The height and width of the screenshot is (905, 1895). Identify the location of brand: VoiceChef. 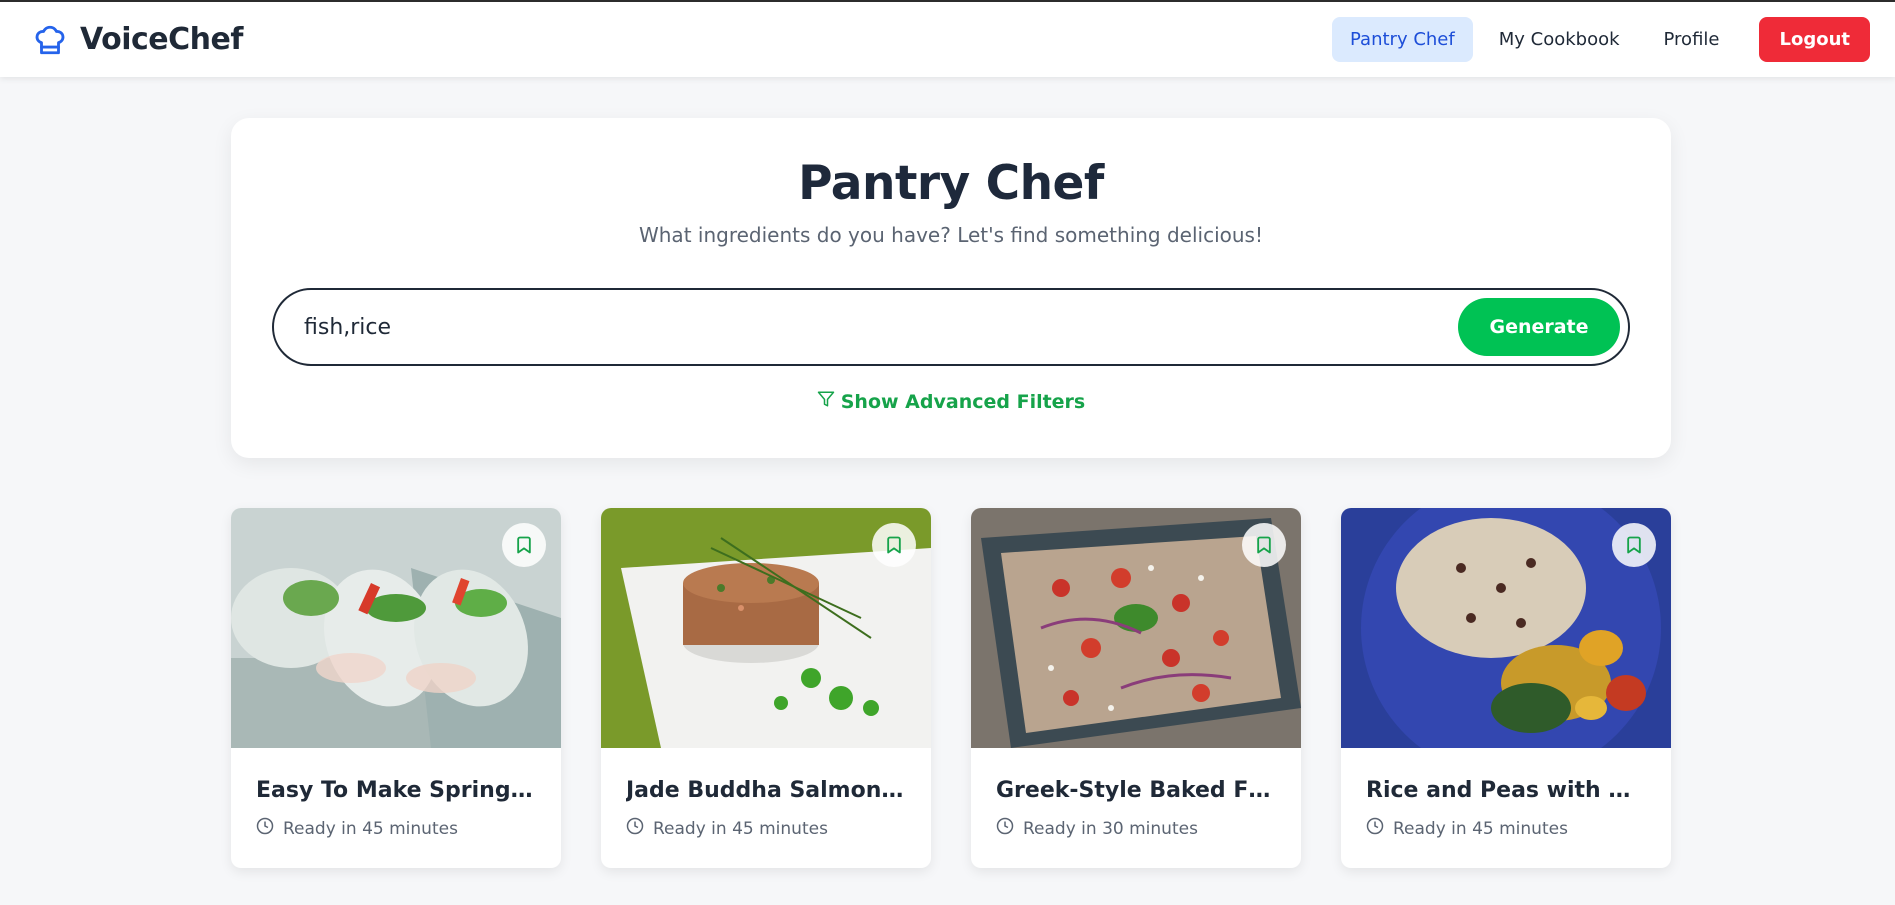
(137, 40).